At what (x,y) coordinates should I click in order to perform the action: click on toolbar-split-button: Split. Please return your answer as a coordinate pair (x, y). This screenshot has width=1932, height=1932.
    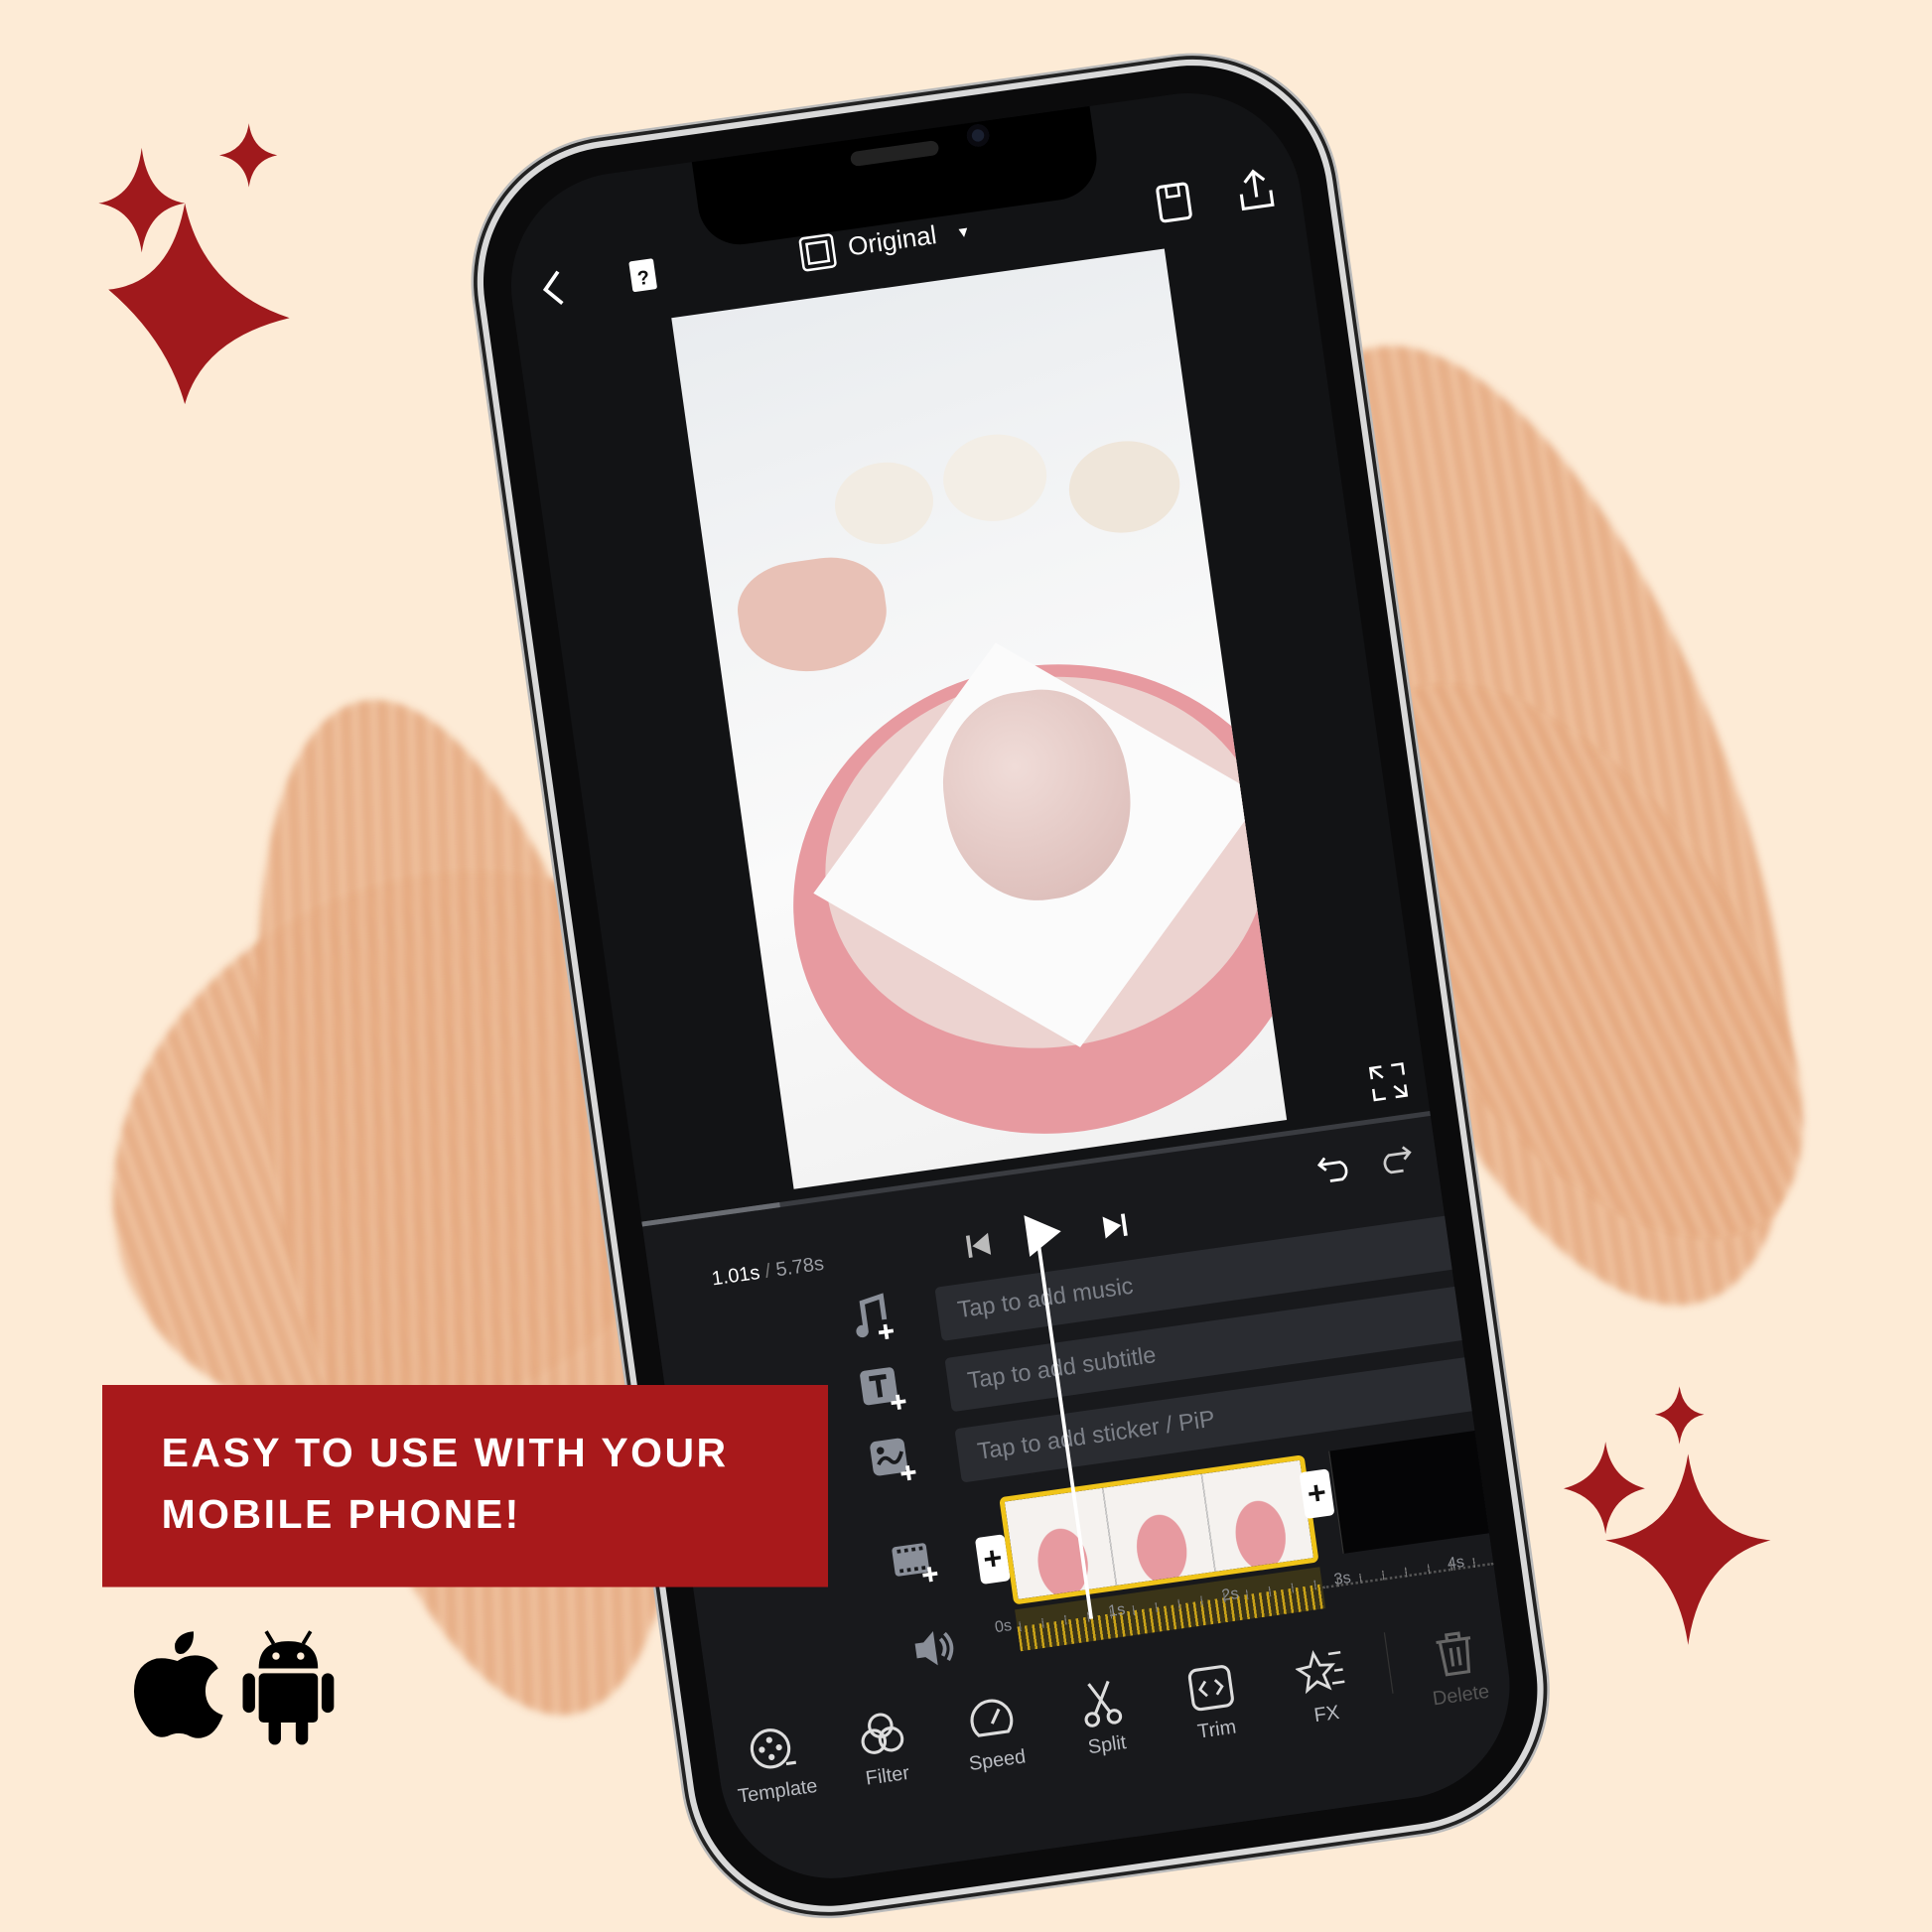
    Looking at the image, I should click on (1104, 1717).